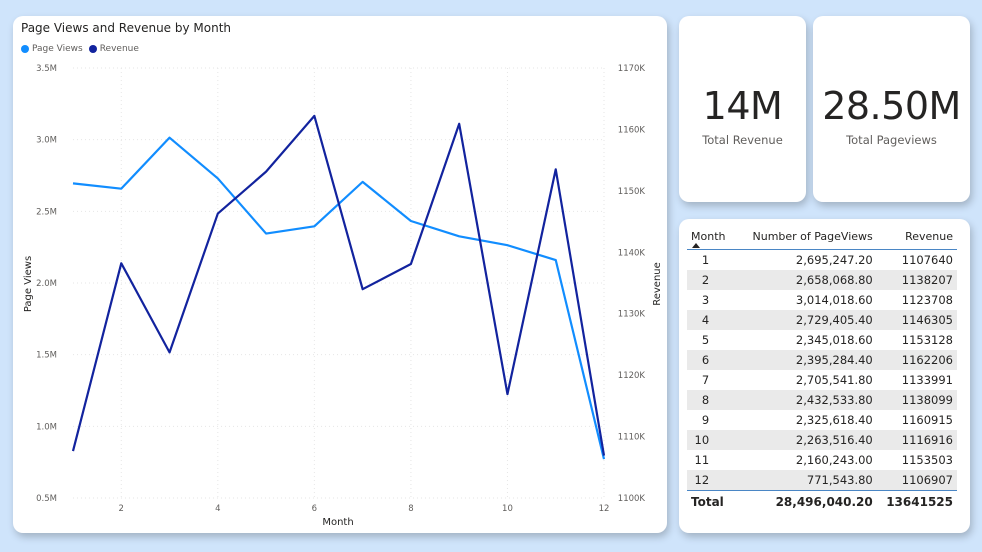 The height and width of the screenshot is (552, 982). What do you see at coordinates (119, 49) in the screenshot?
I see `legend-label-revenue: Revenue` at bounding box center [119, 49].